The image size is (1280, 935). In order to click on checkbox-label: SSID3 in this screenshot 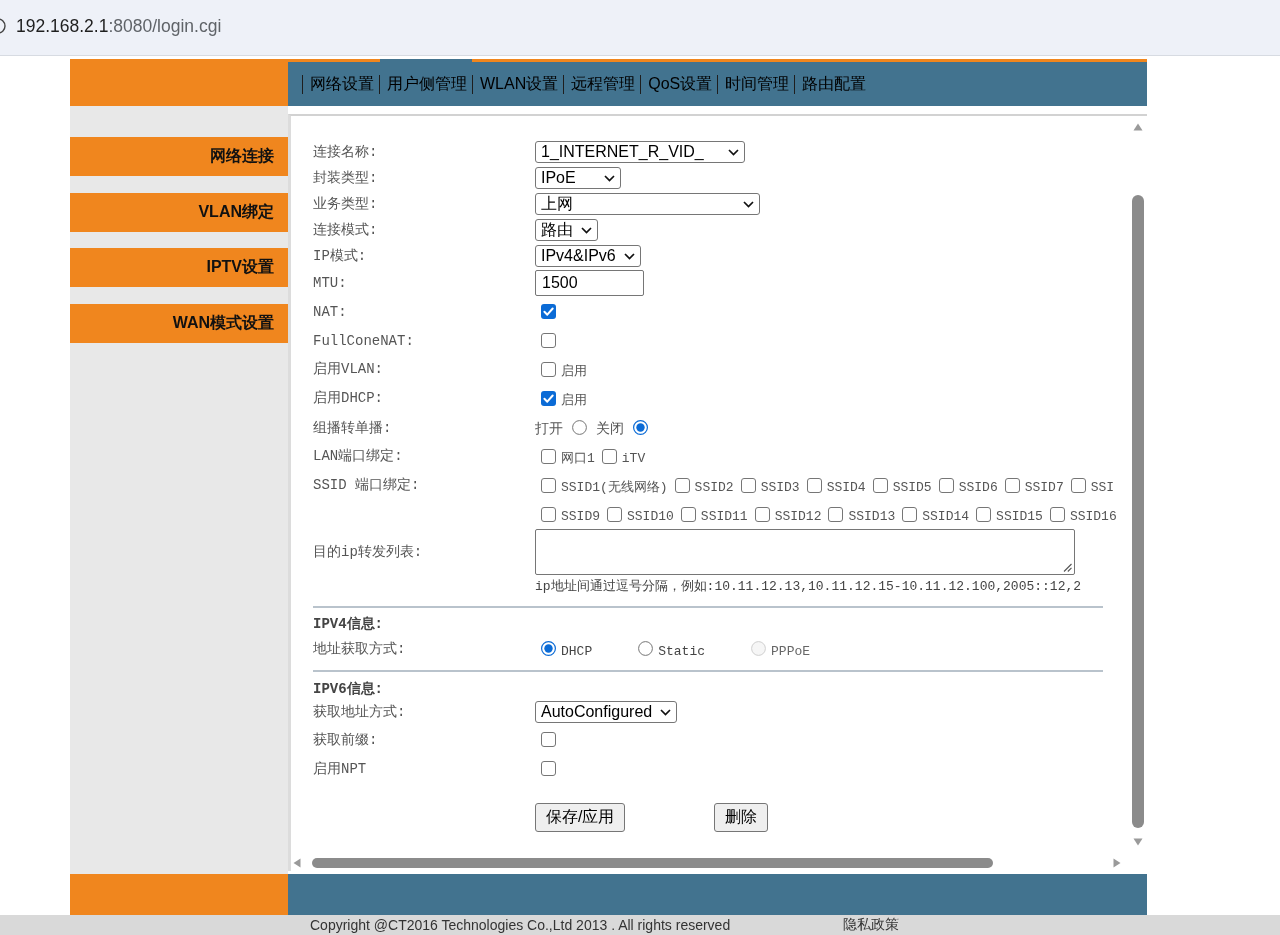, I will do `click(780, 486)`.